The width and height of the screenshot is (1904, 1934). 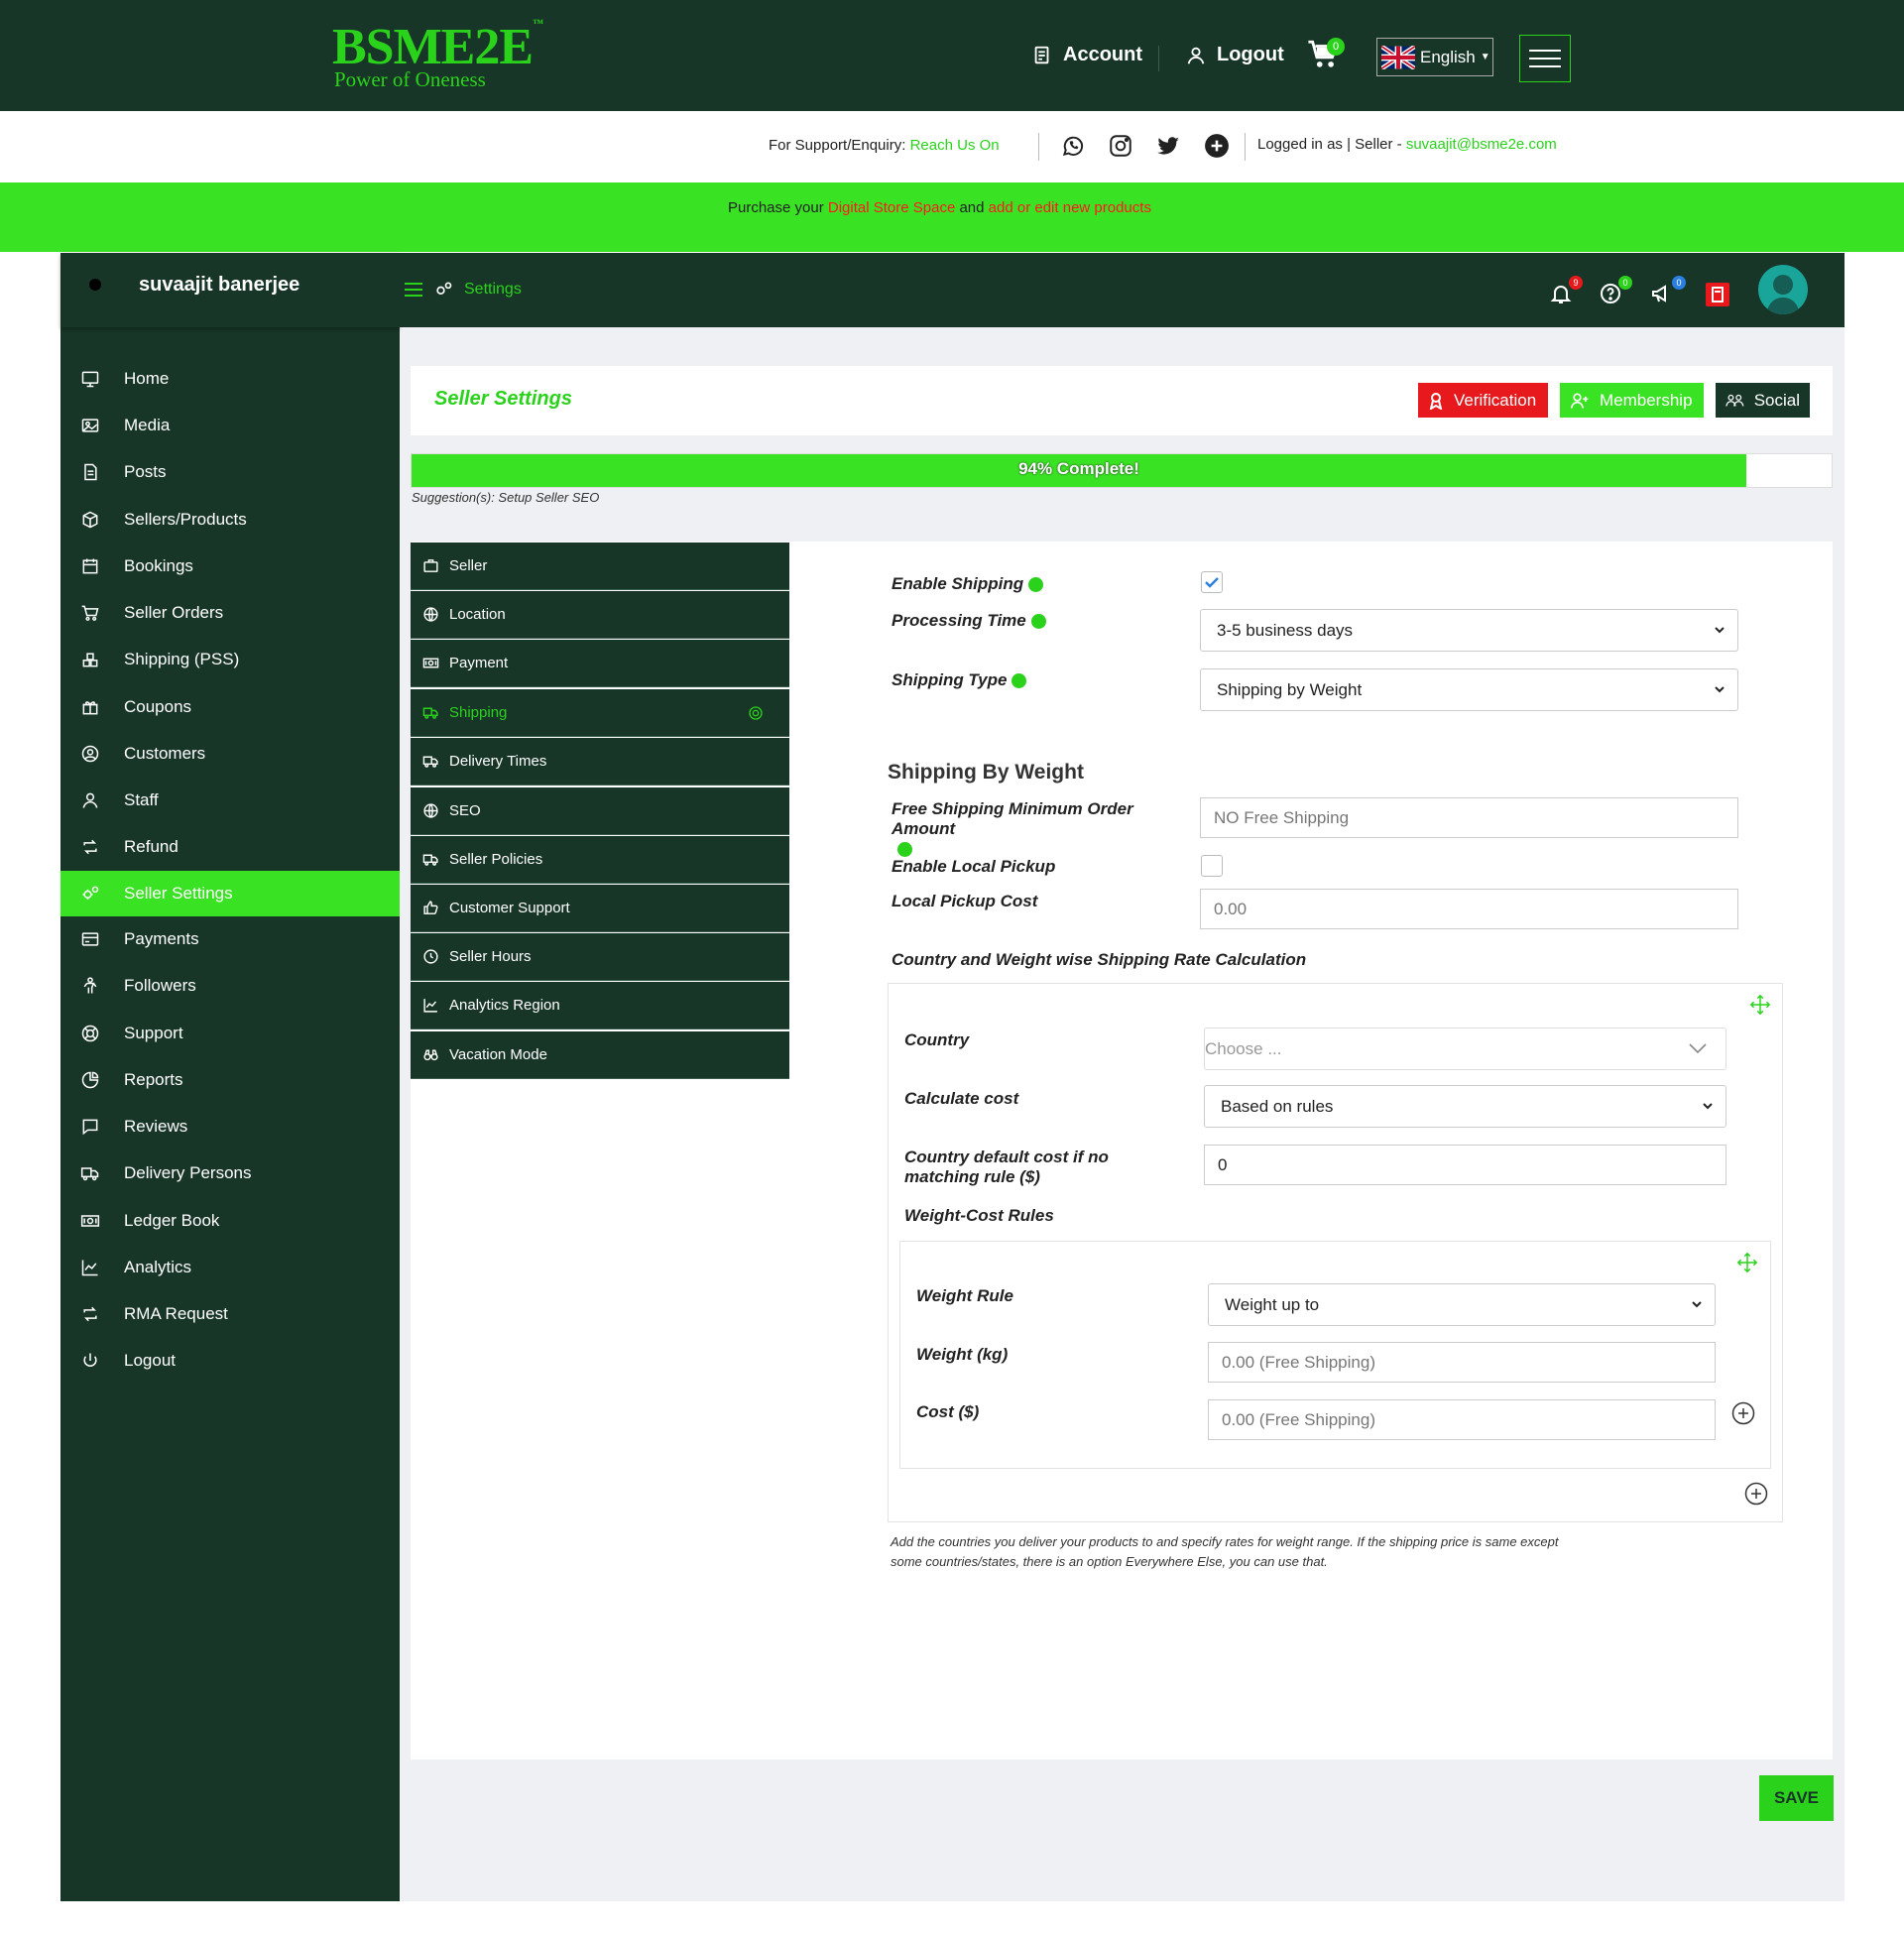 What do you see at coordinates (1212, 582) in the screenshot?
I see `enable-shipping-checkbox` at bounding box center [1212, 582].